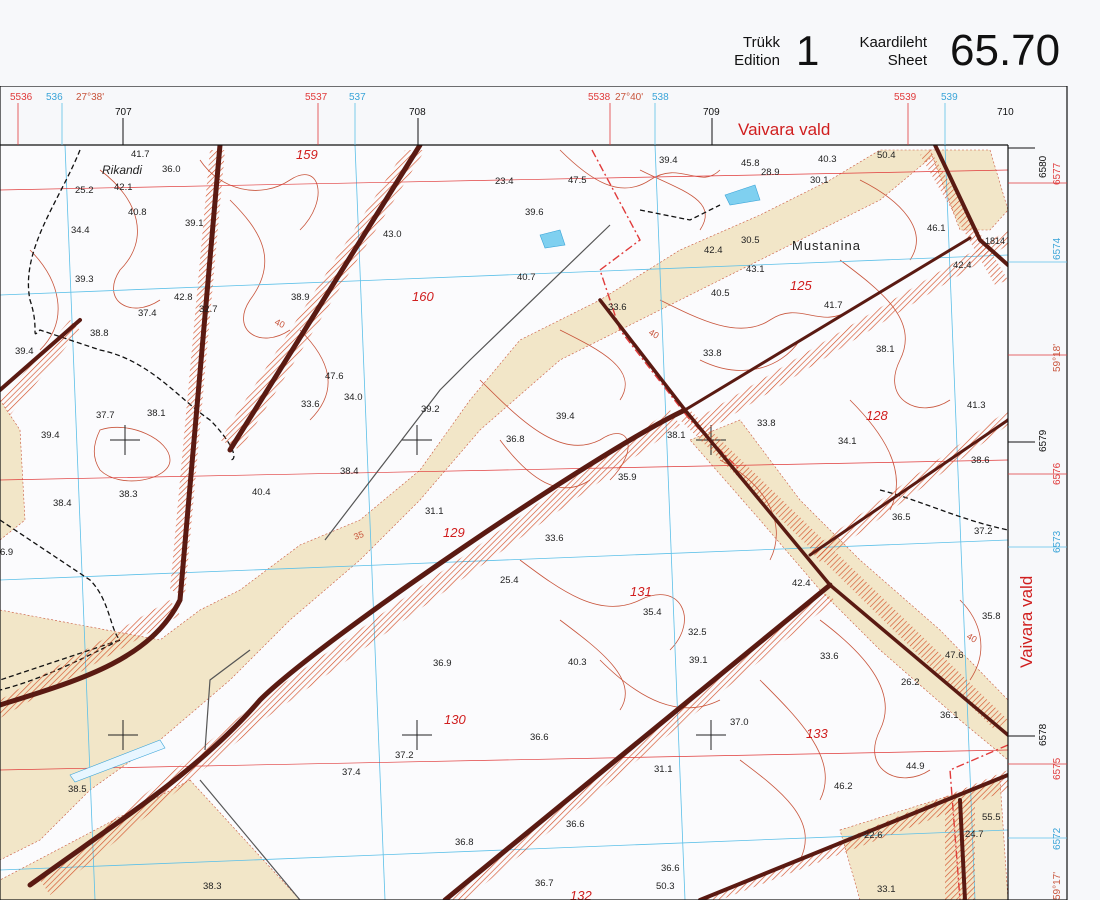  Describe the element at coordinates (711, 112) in the screenshot. I see `ruler-black-3: 709` at that location.